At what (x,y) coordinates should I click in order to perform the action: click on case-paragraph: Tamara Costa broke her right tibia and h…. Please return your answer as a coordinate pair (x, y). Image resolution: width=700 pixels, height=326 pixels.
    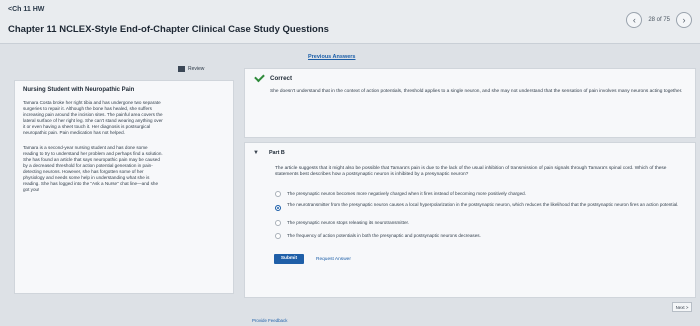
    Looking at the image, I should click on (93, 118).